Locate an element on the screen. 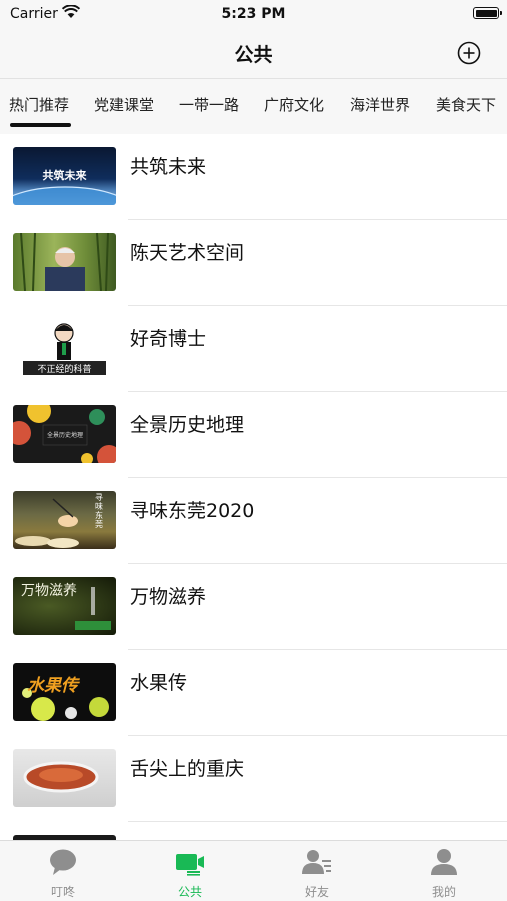 This screenshot has width=507, height=901. tab-party: 党建课堂 is located at coordinates (124, 104).